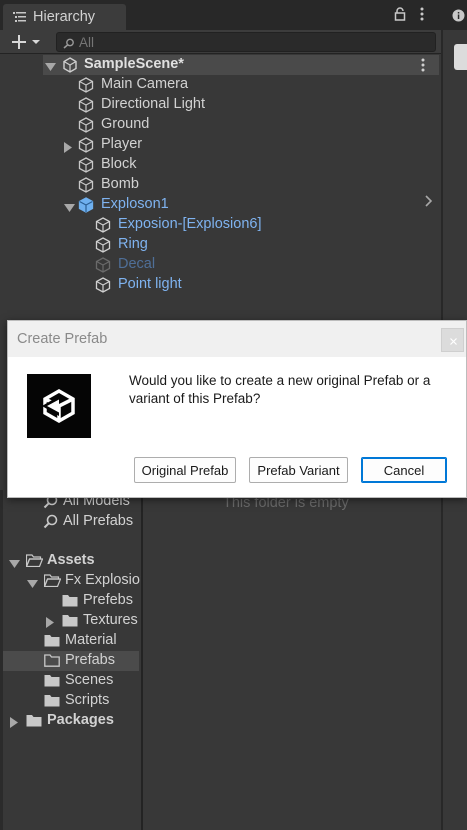 The width and height of the screenshot is (467, 830). I want to click on unity-scene-icon, so click(70, 67).